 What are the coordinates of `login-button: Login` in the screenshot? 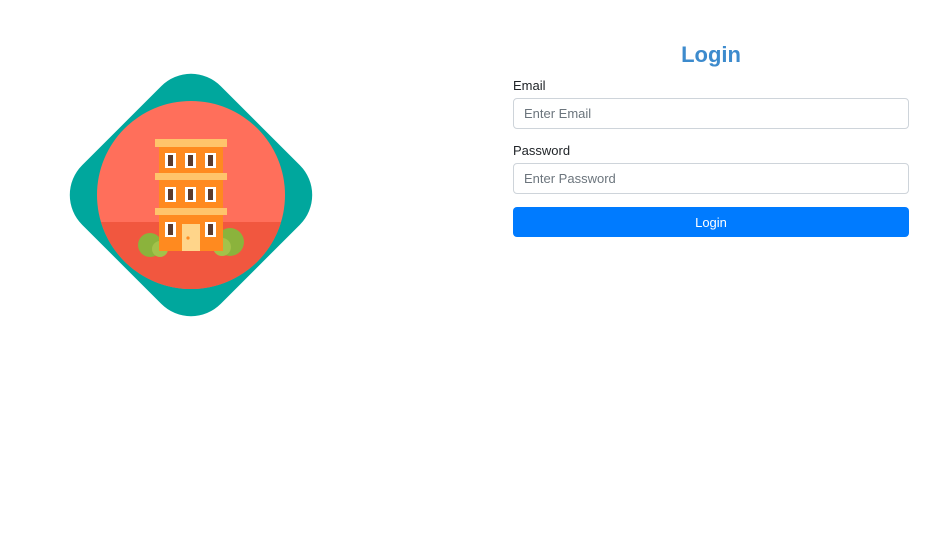 It's located at (711, 222).